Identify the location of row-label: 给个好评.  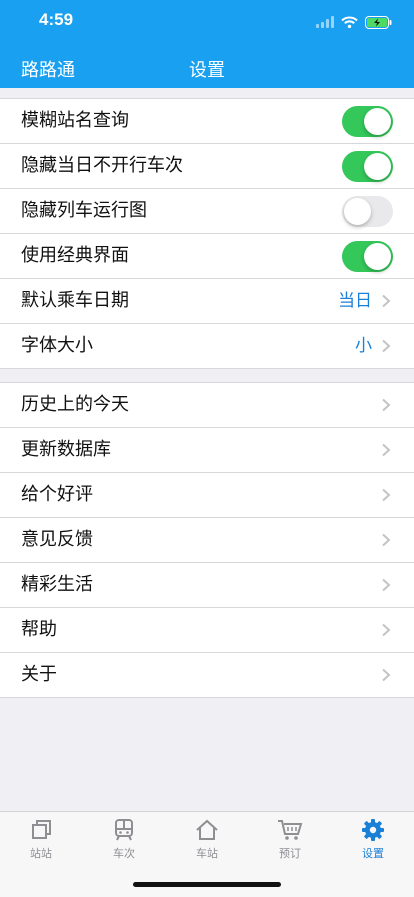
(57, 494).